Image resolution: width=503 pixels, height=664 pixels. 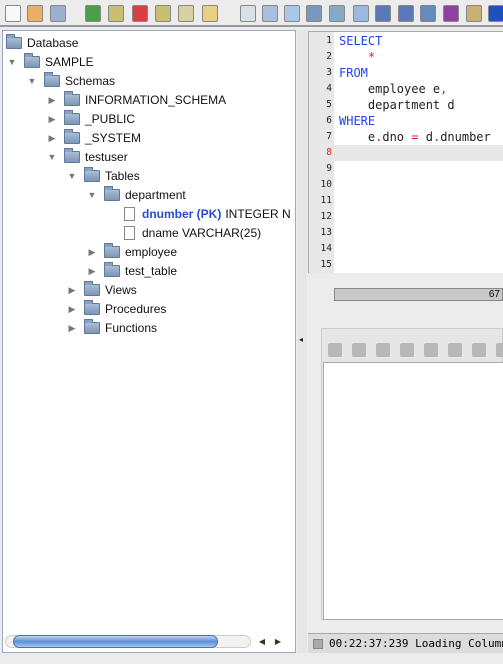 What do you see at coordinates (113, 138) in the screenshot?
I see `tree-item-label: _SYSTEM` at bounding box center [113, 138].